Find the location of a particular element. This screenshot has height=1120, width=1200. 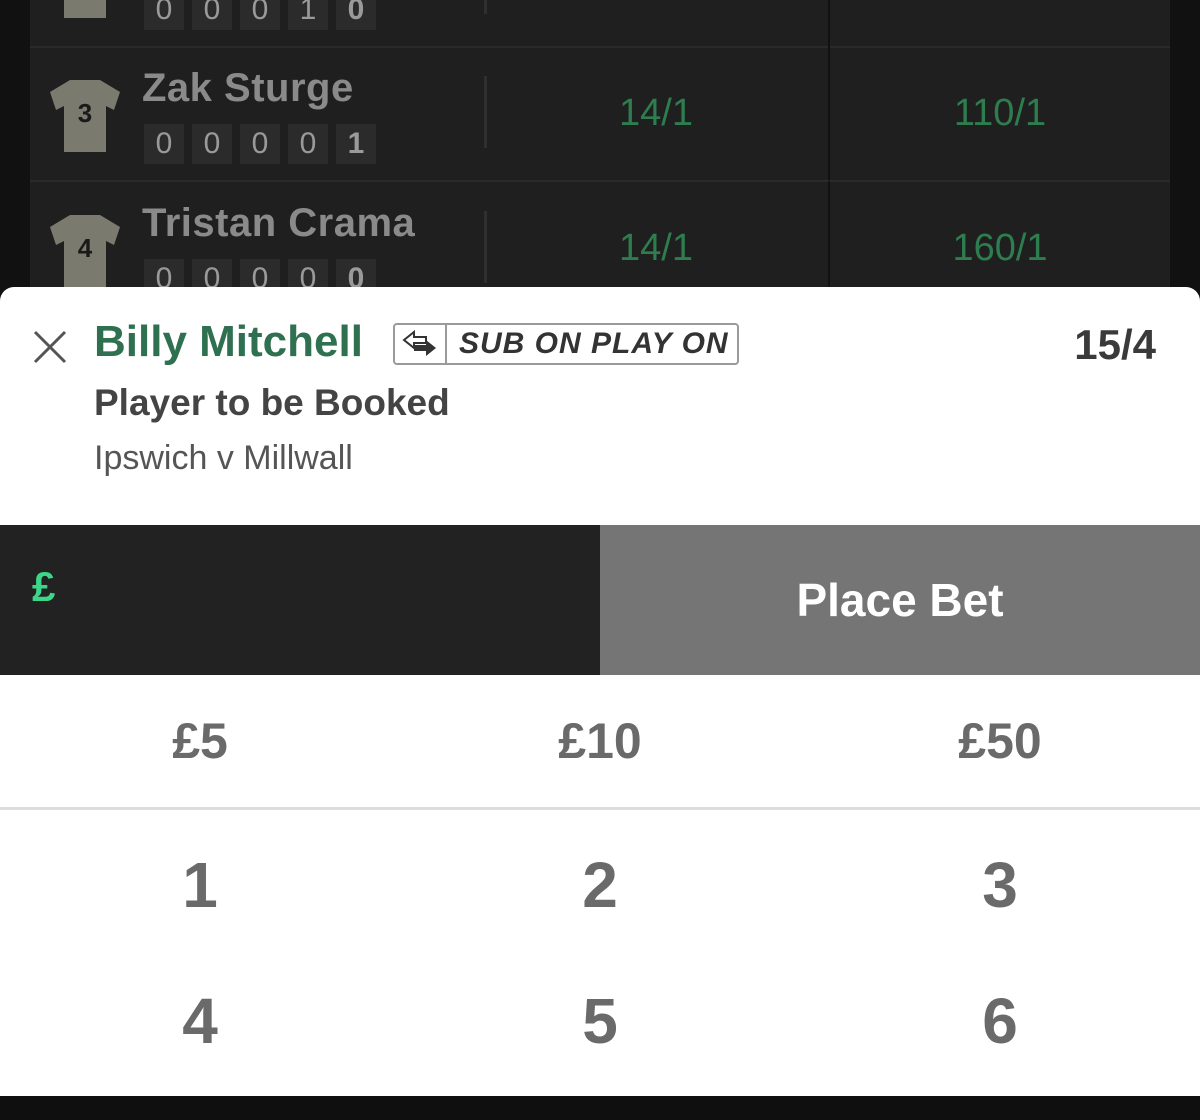

key-6: 6 is located at coordinates (1000, 1052).